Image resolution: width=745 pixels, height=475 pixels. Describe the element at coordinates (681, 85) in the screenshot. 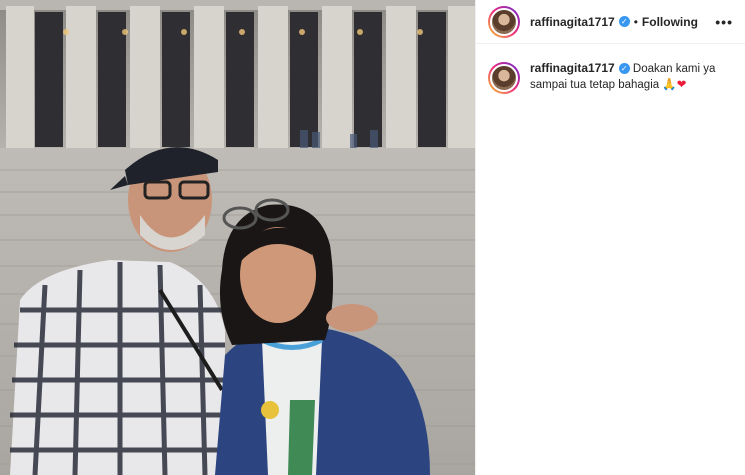

I see `red-heart-emoji: ❤` at that location.